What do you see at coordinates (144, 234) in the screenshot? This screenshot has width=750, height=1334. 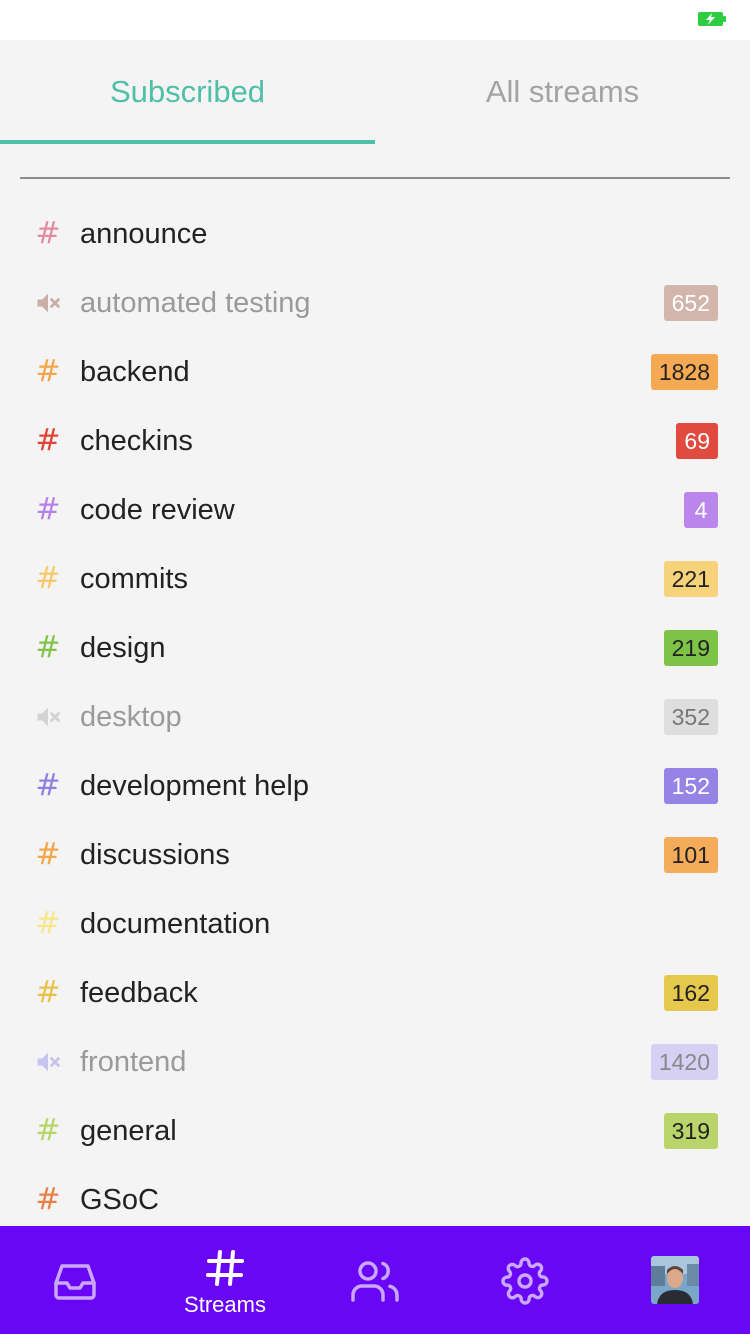 I see `stream-name: announce` at bounding box center [144, 234].